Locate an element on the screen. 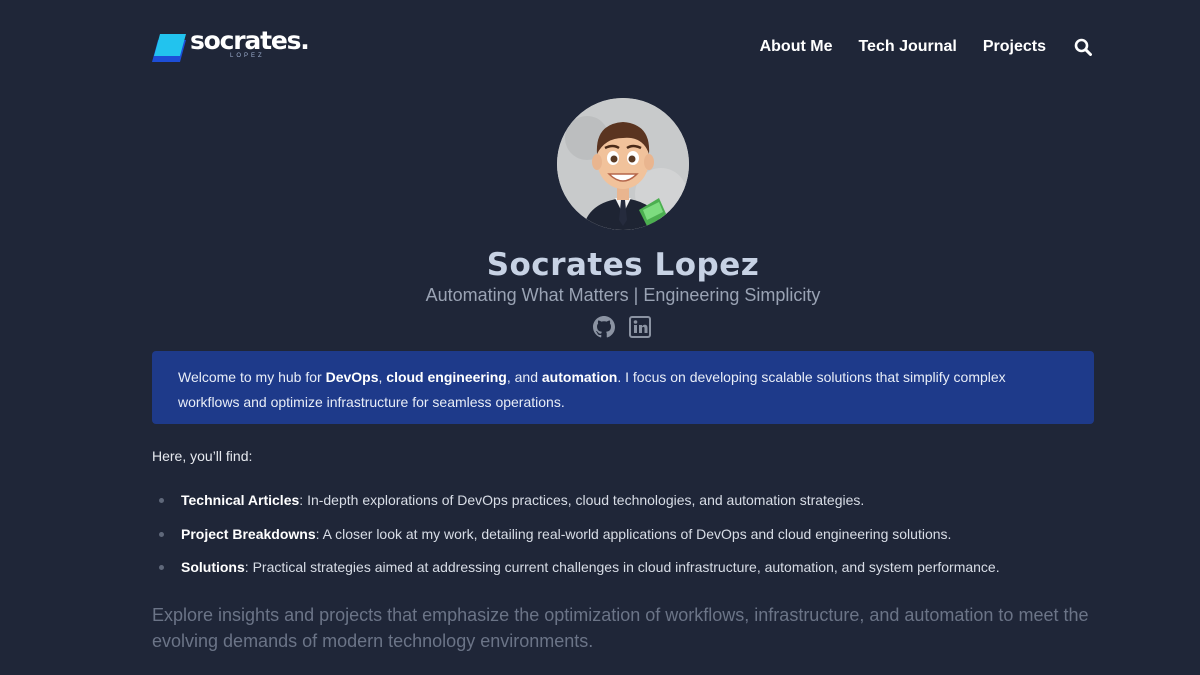 This screenshot has height=675, width=1200. profile-name: Socrates Lopez is located at coordinates (623, 265).